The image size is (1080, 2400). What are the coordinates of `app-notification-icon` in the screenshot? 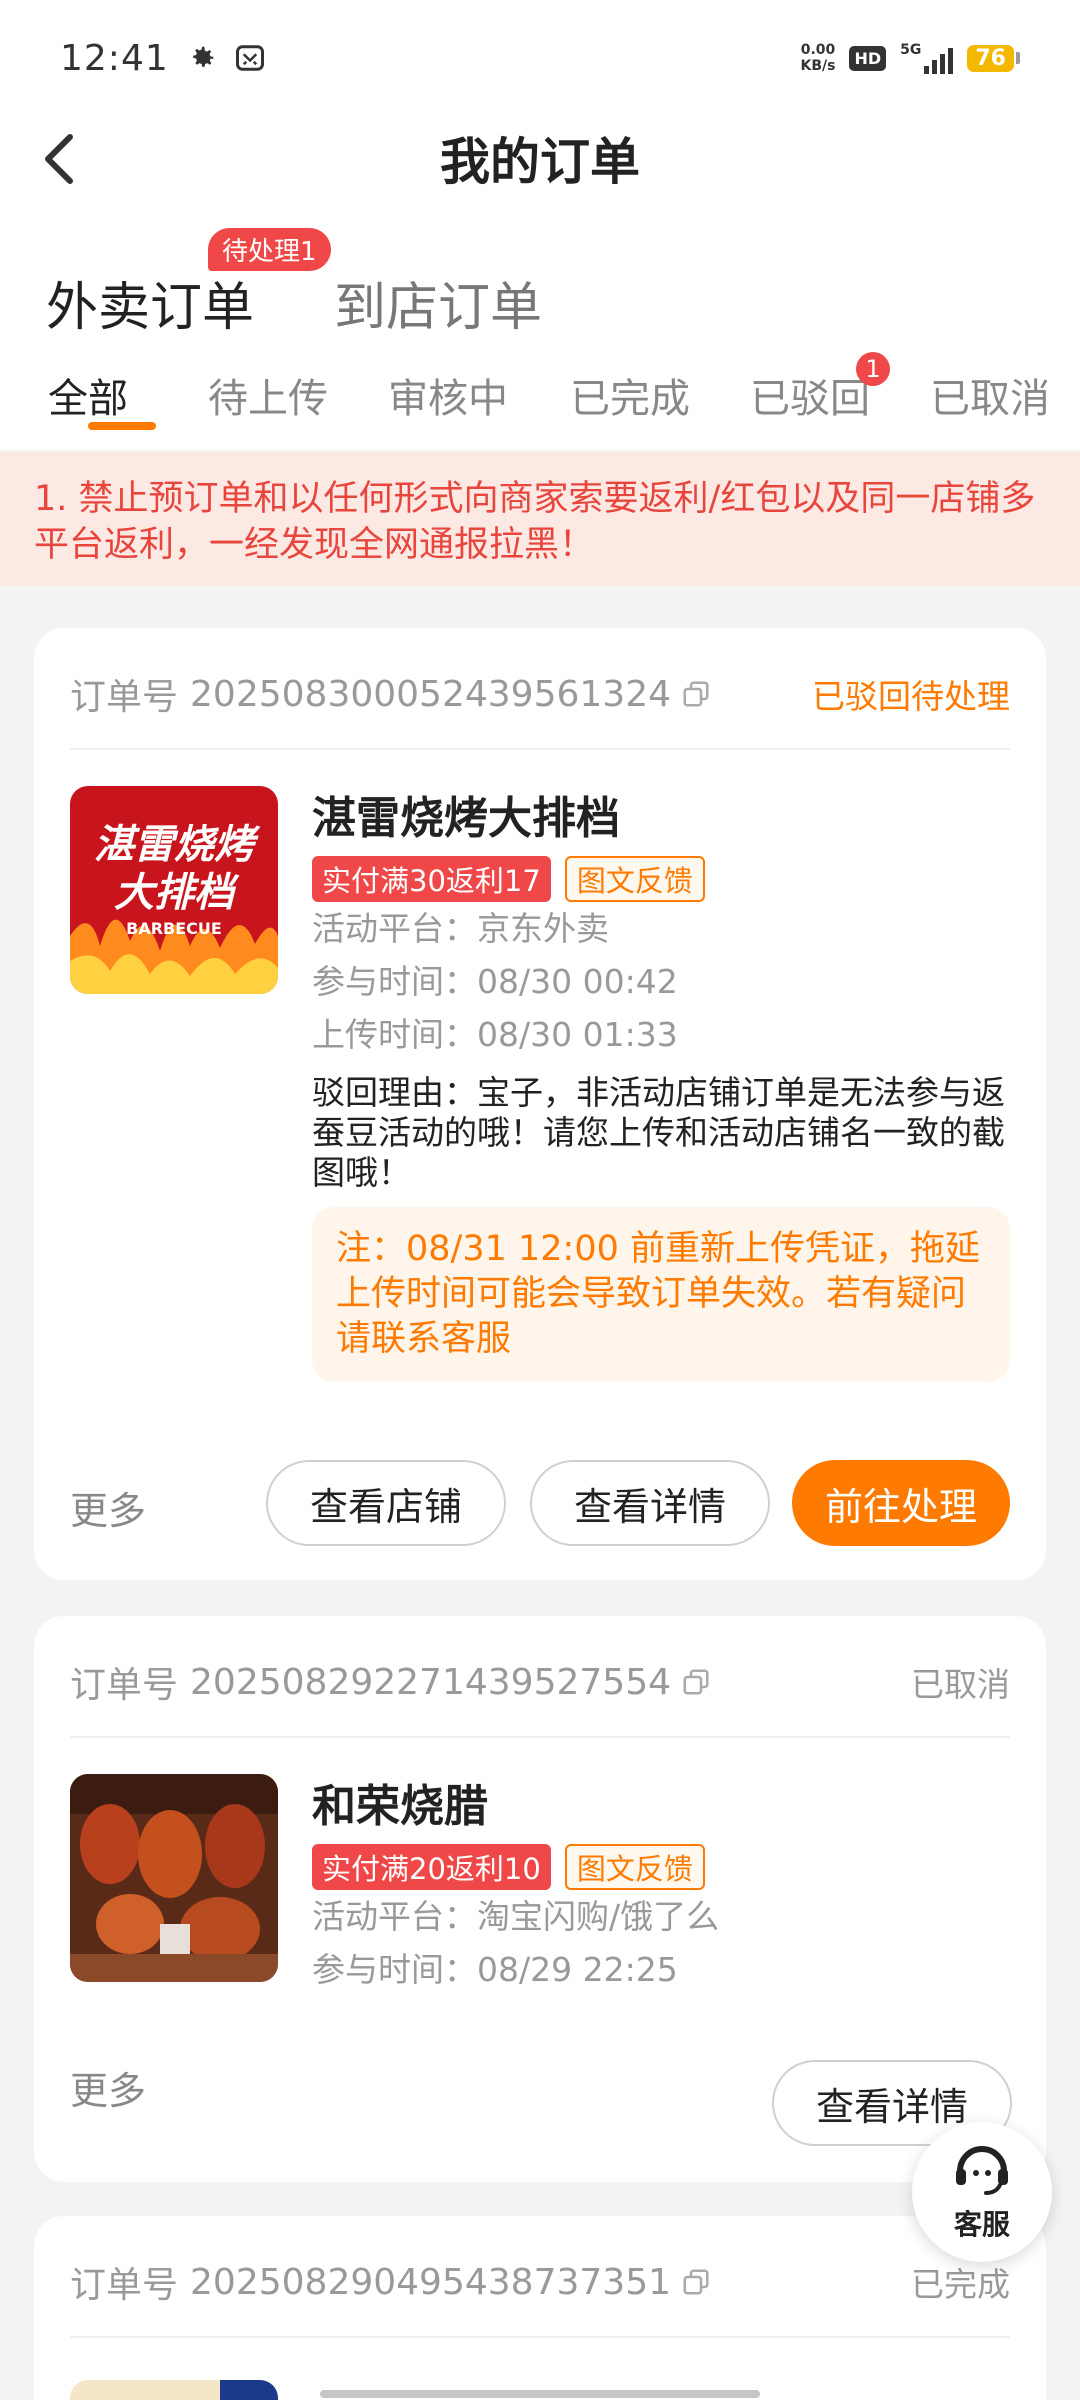 It's located at (250, 58).